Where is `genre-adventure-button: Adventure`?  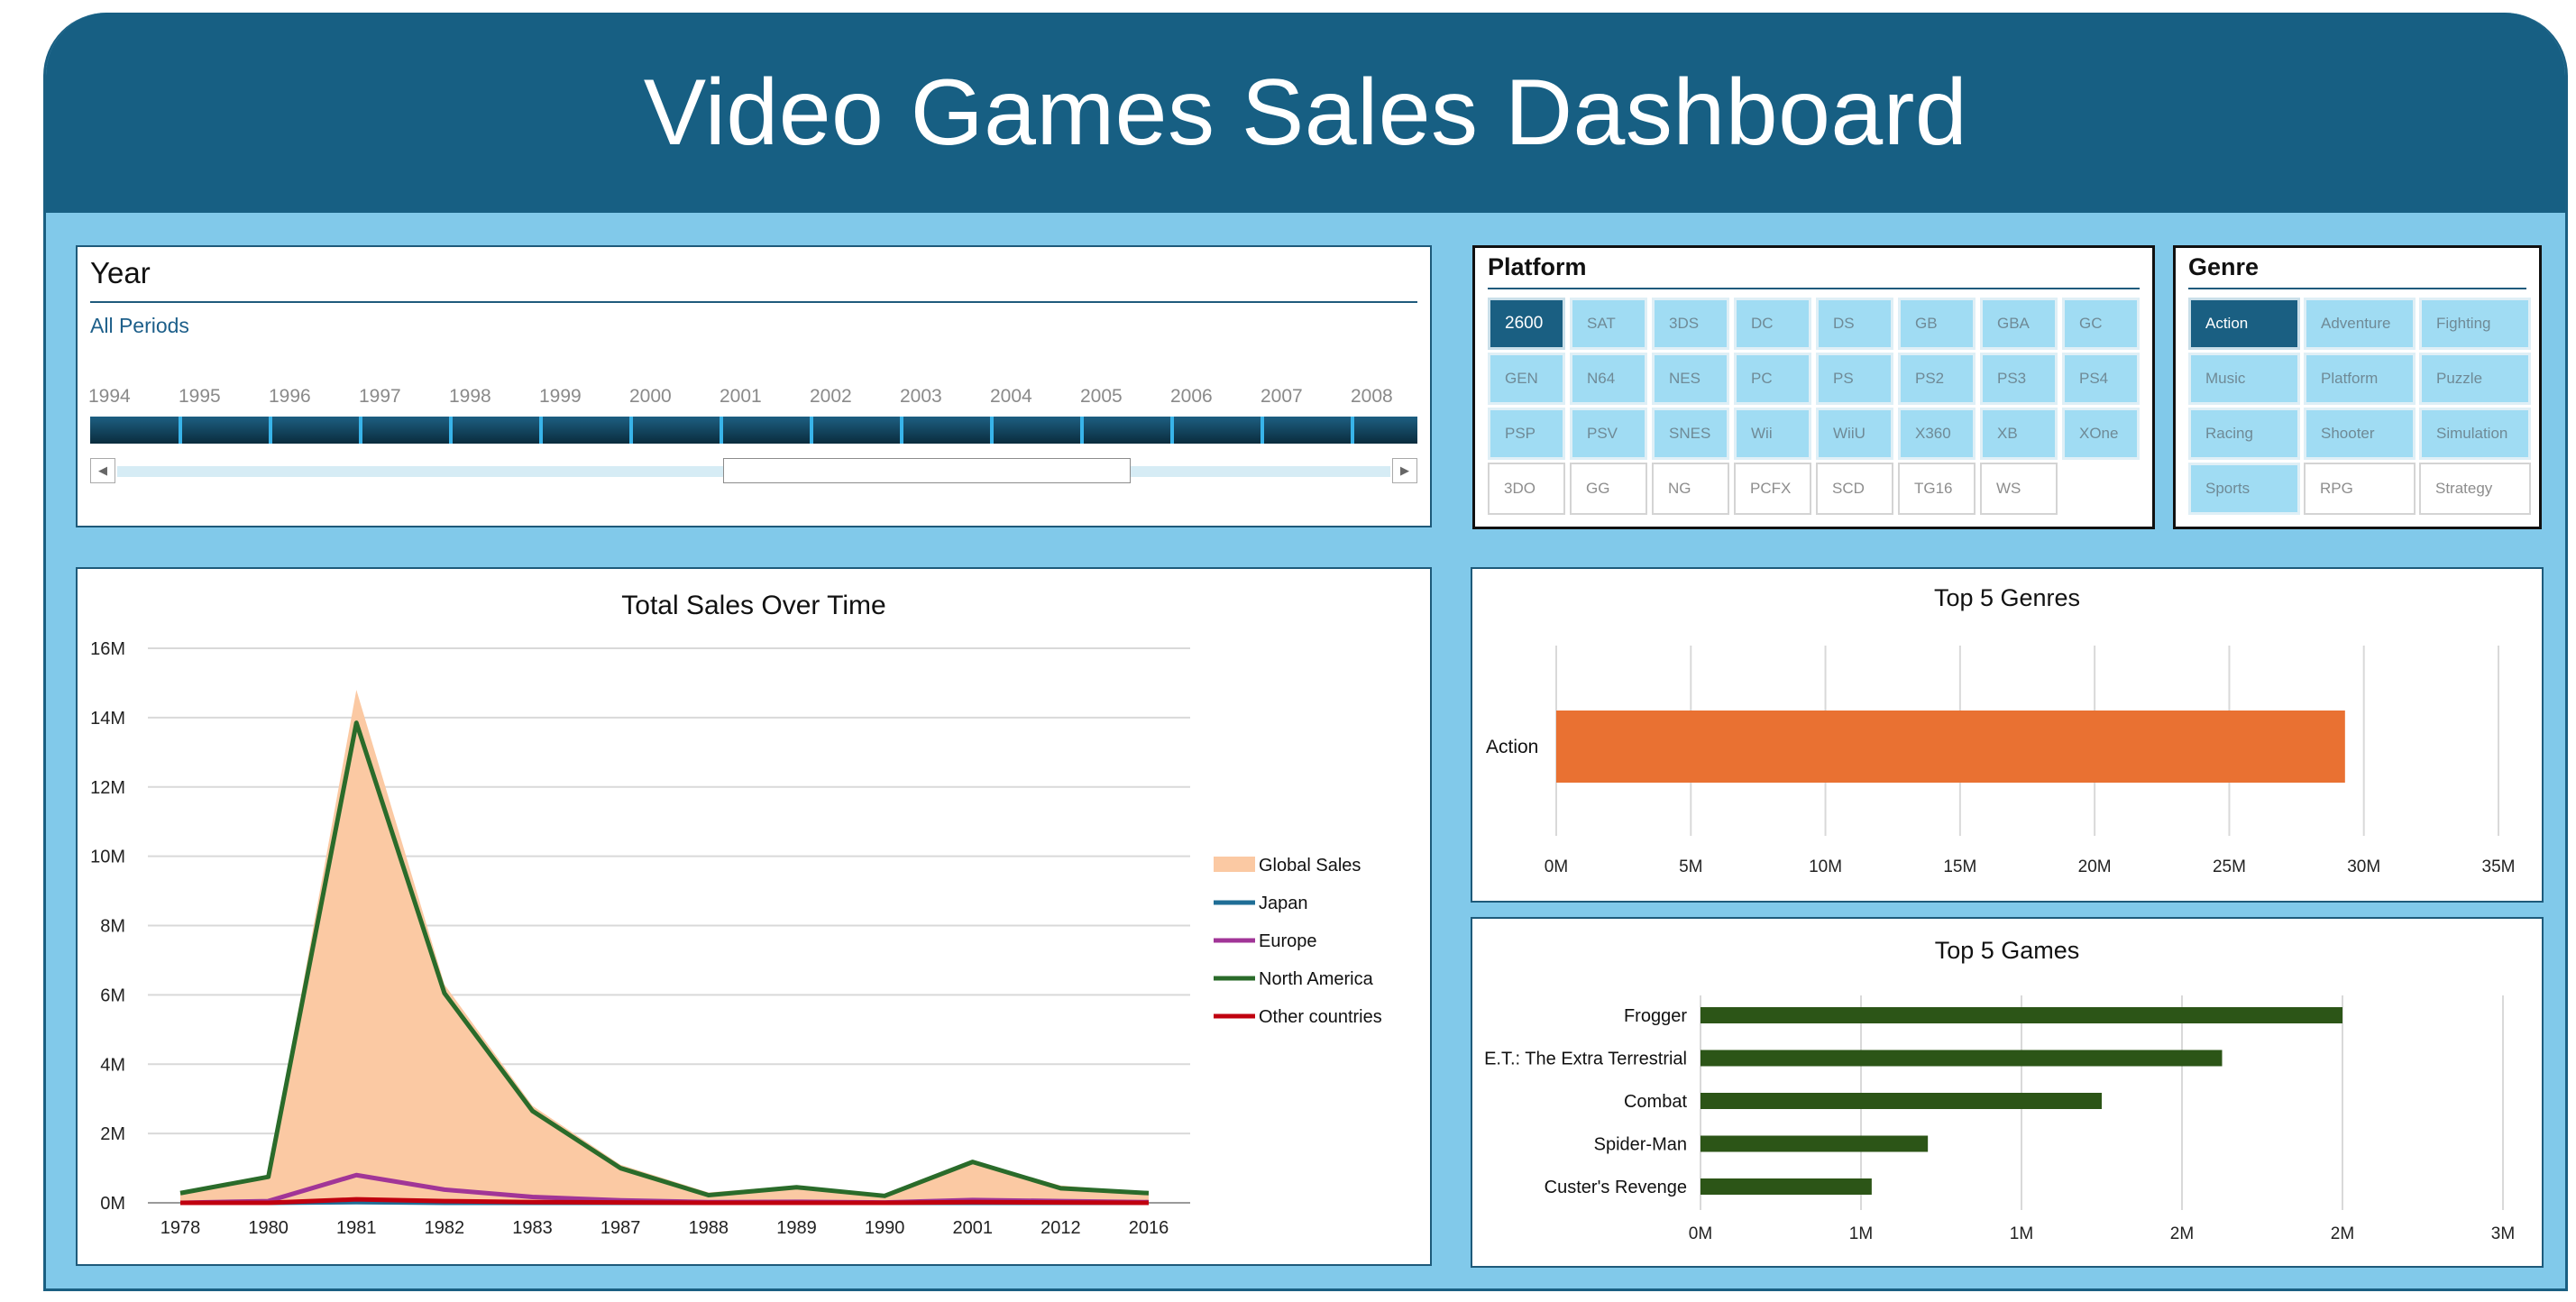 genre-adventure-button: Adventure is located at coordinates (2360, 324).